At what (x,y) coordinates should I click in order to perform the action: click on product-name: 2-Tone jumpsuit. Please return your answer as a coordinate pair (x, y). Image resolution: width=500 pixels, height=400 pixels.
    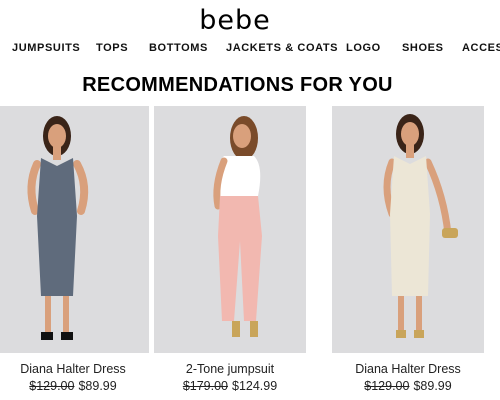
    Looking at the image, I should click on (230, 369).